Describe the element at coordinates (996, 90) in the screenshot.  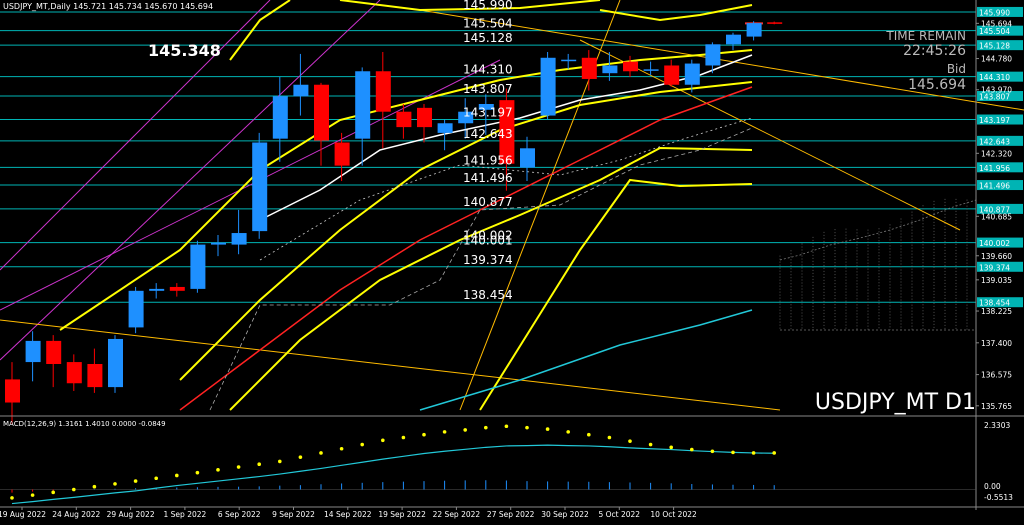
I see `y-tick-label: 143.970` at that location.